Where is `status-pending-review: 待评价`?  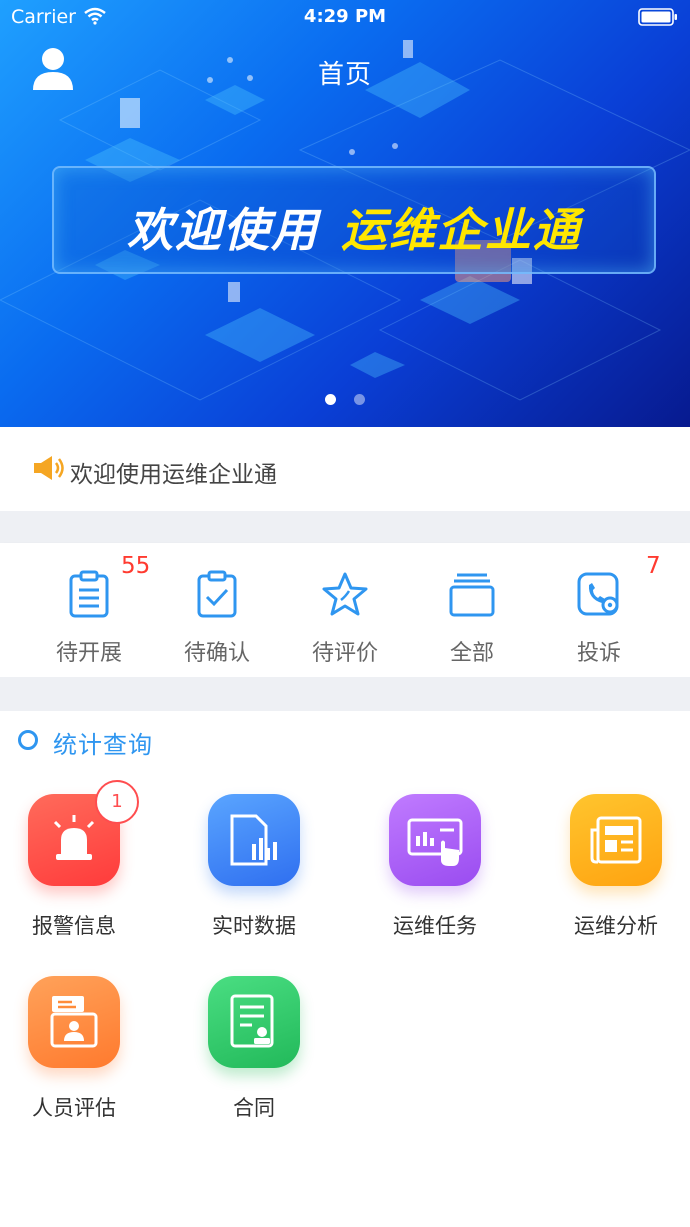 status-pending-review: 待评价 is located at coordinates (345, 610).